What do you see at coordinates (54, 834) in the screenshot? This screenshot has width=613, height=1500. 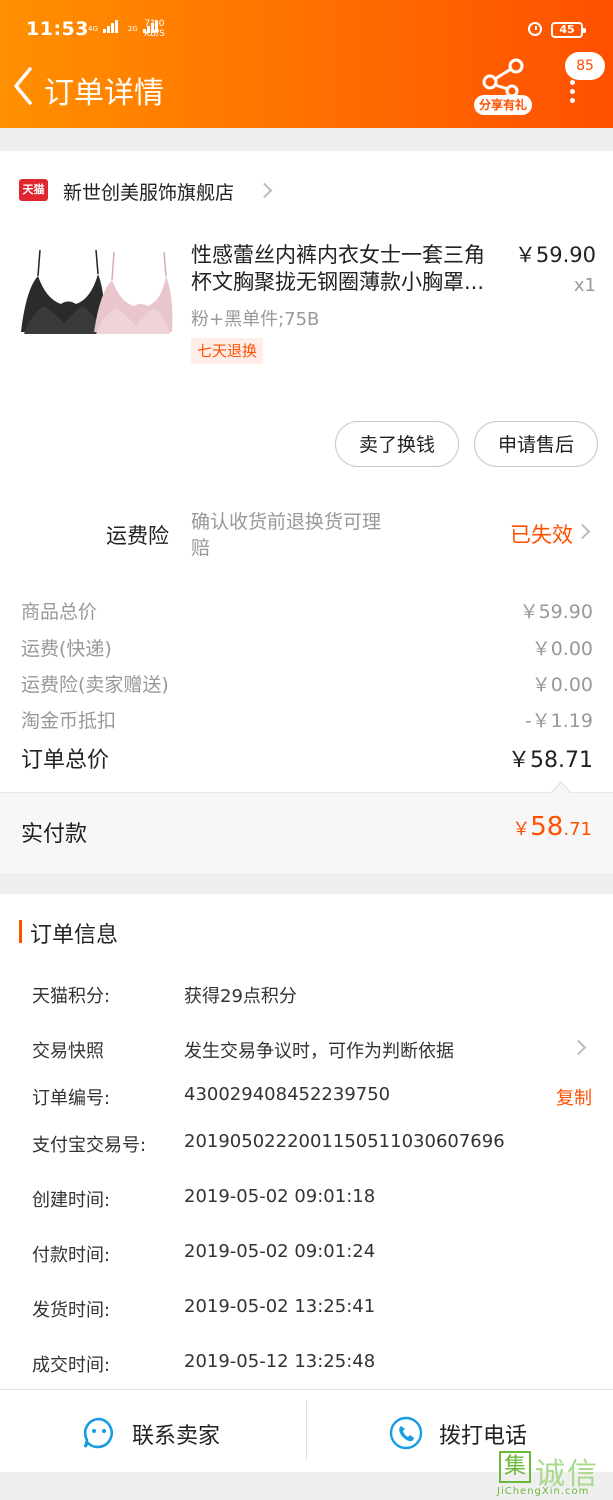 I see `actual-paid-label: 实付款` at bounding box center [54, 834].